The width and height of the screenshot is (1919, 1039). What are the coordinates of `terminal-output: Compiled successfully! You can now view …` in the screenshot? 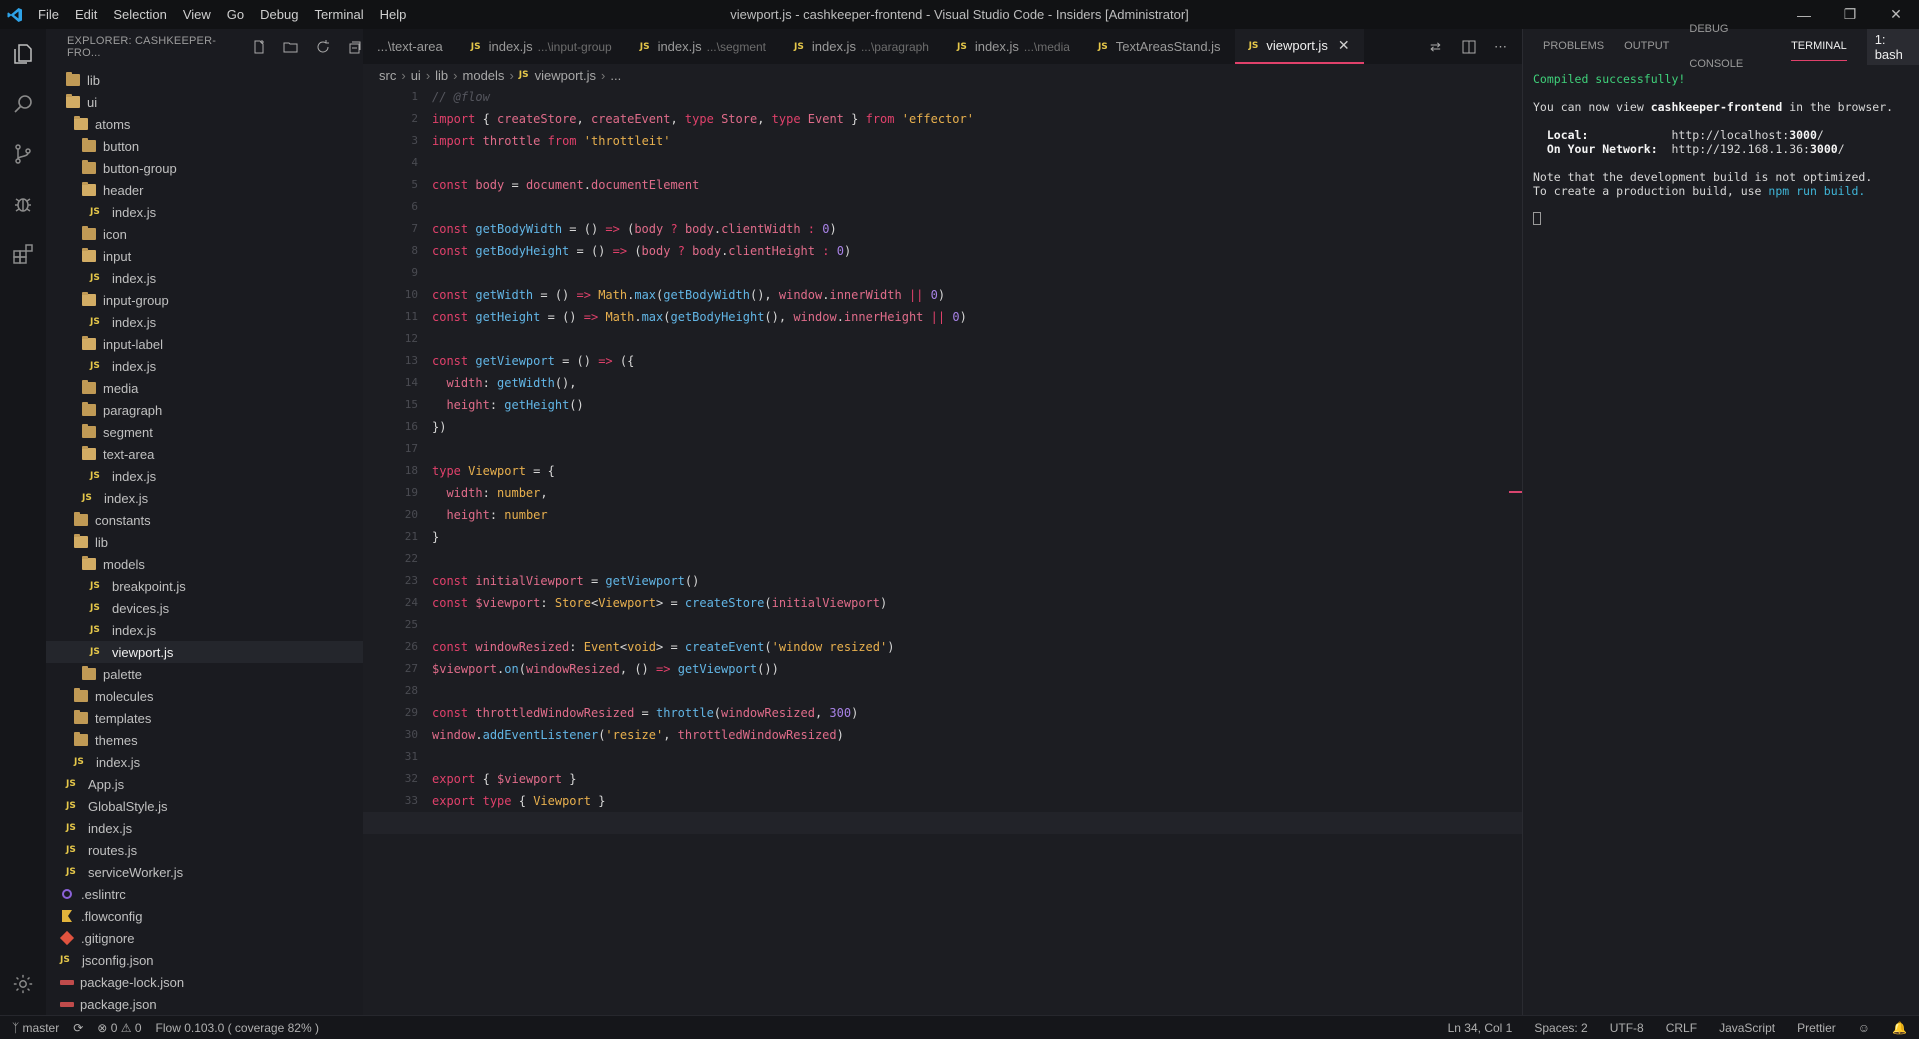 It's located at (1721, 150).